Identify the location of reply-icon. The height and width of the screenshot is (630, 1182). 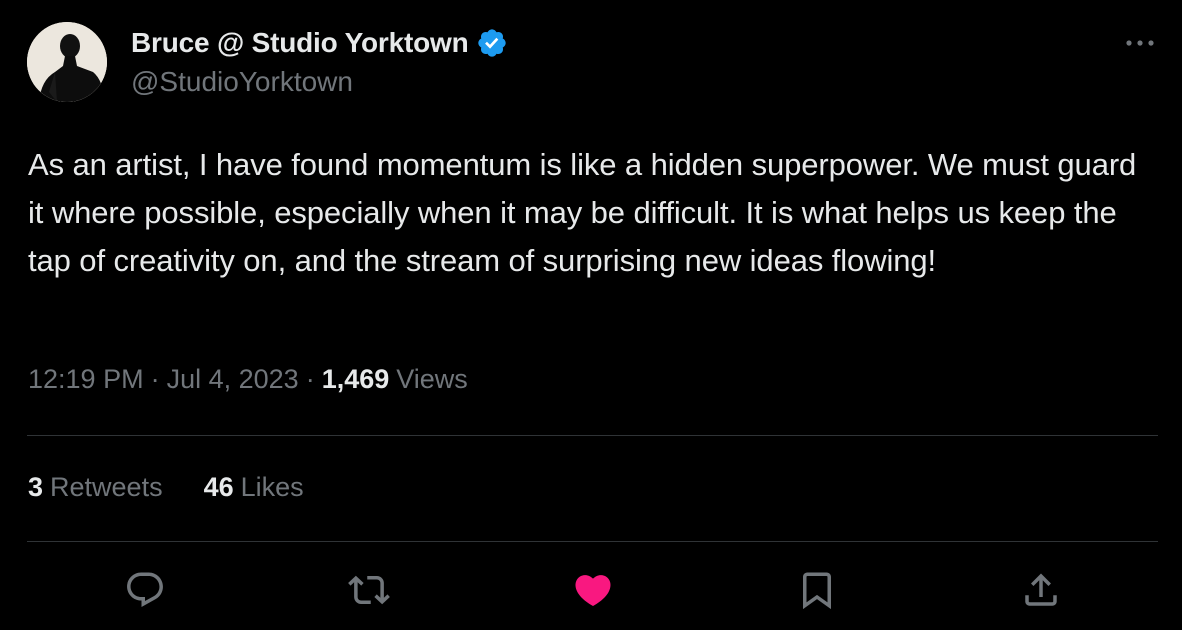
(145, 589).